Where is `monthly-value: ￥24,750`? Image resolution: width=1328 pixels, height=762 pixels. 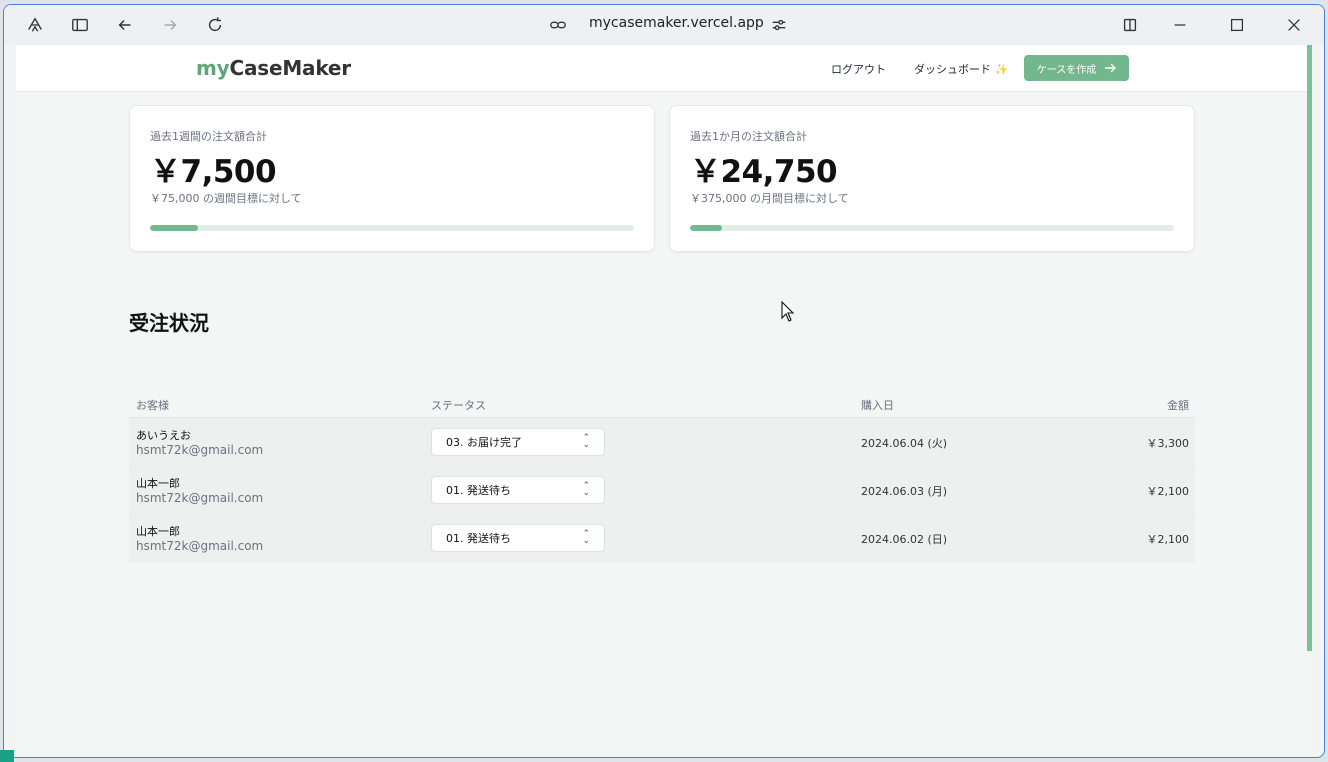
monthly-value: ￥24,750 is located at coordinates (764, 172).